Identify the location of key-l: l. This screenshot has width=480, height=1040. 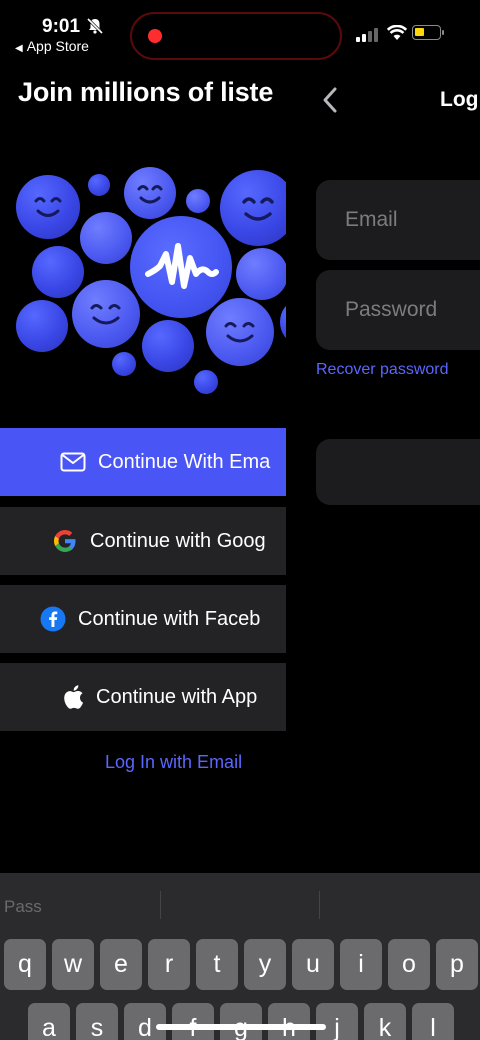
(433, 1021).